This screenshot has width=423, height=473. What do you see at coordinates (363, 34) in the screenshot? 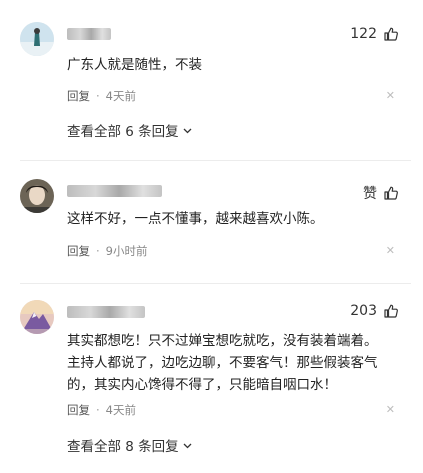
I see `like-count: 122` at bounding box center [363, 34].